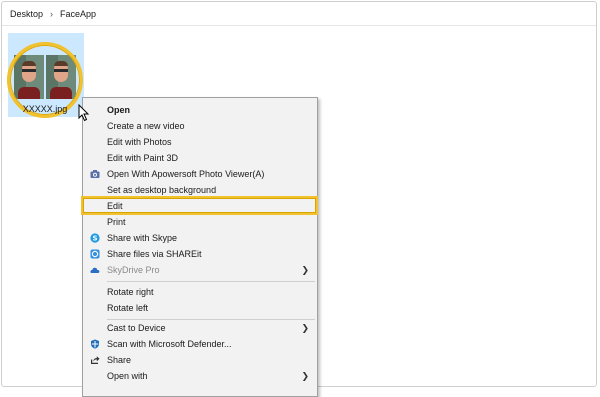  Describe the element at coordinates (200, 328) in the screenshot. I see `menu-item-cast: Cast to Device ❯` at that location.